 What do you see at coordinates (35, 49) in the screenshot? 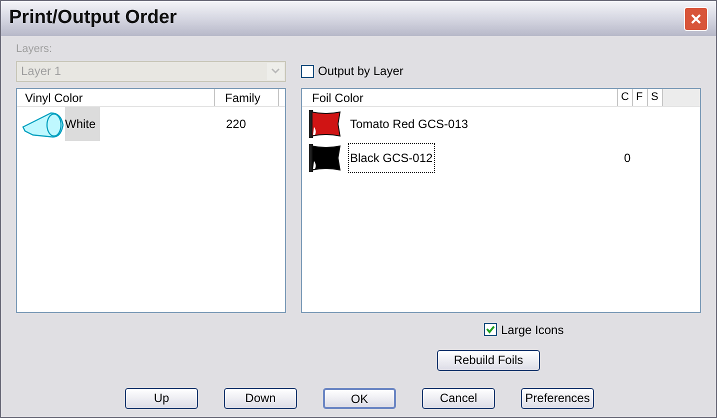
I see `layers-label: Layers:` at bounding box center [35, 49].